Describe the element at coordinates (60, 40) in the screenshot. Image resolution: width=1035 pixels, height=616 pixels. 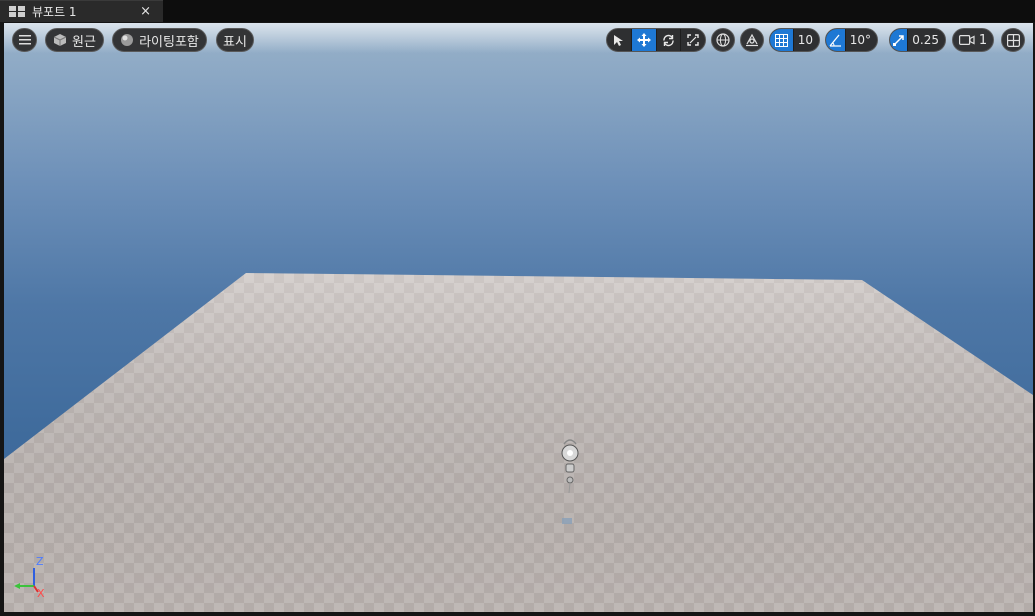
I see `cube-icon` at that location.